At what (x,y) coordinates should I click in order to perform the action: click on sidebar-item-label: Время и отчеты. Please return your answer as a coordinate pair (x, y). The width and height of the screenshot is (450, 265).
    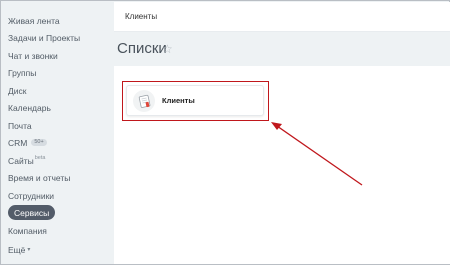
    Looking at the image, I should click on (39, 177).